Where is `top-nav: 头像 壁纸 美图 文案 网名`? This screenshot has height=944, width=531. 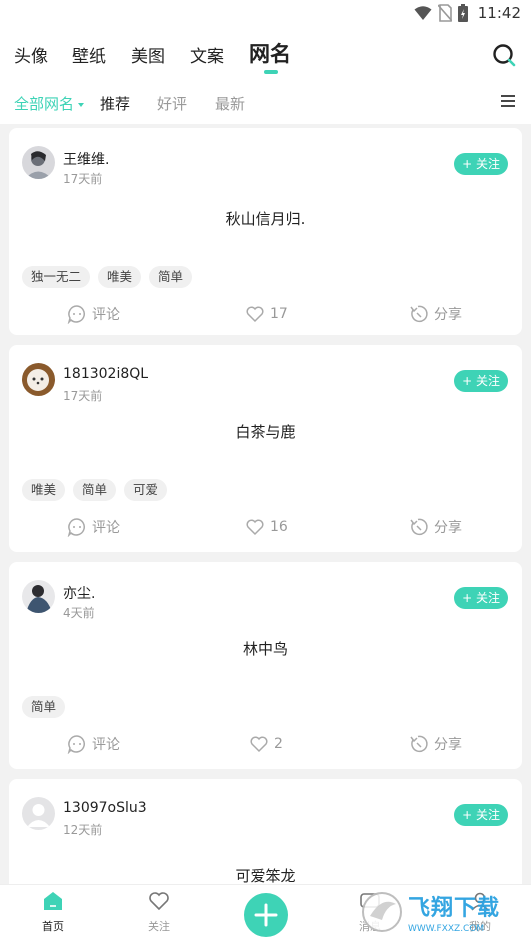 top-nav: 头像 壁纸 美图 文案 网名 is located at coordinates (265, 54).